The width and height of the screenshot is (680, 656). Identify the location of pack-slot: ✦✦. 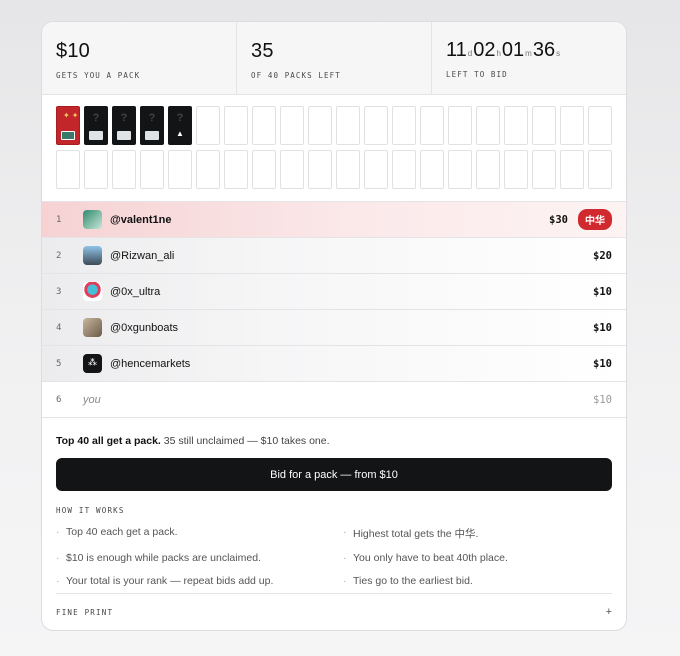
(68, 125).